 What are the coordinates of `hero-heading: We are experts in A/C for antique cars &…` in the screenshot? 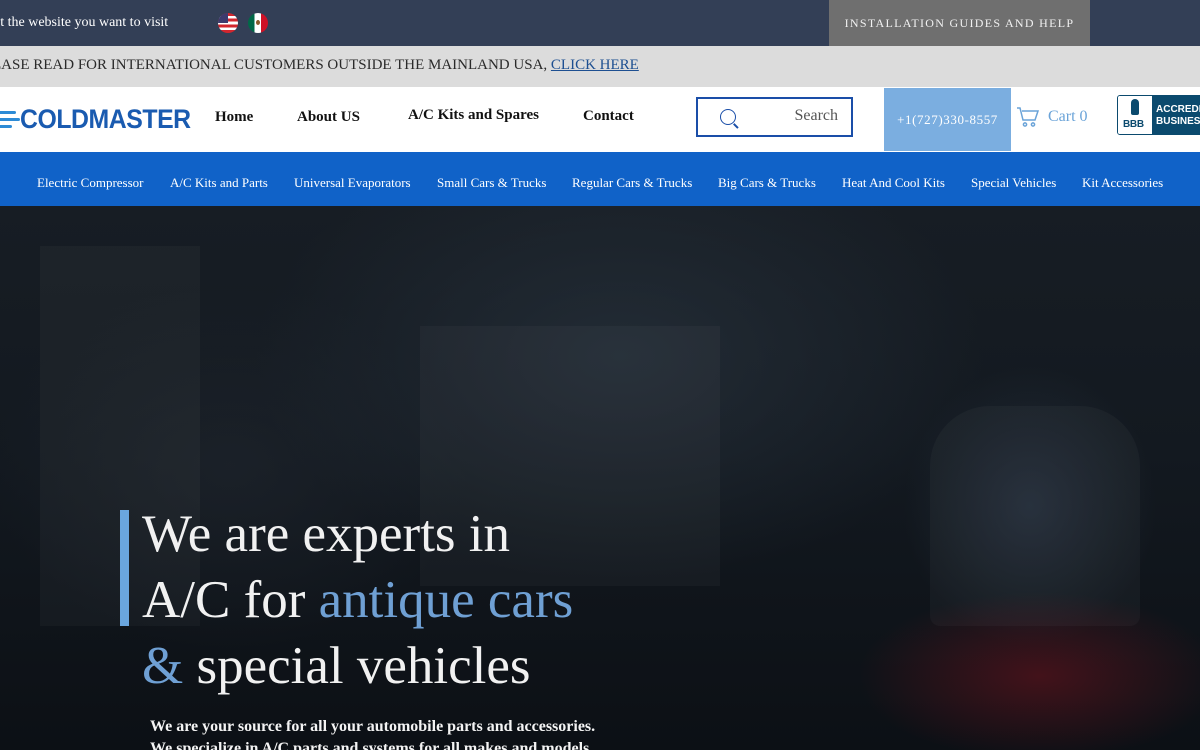 It's located at (357, 600).